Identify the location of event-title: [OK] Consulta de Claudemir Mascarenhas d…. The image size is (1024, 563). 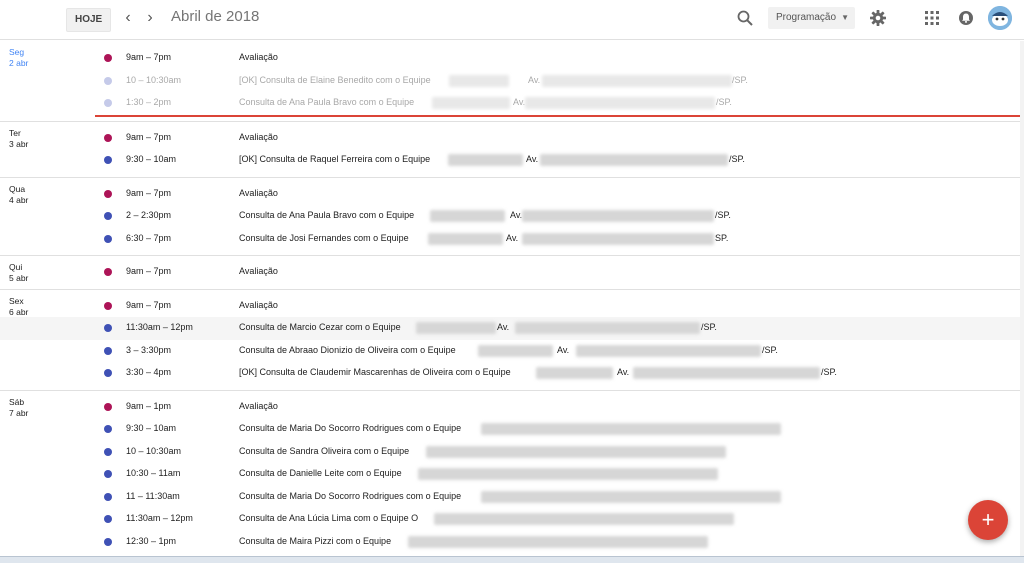
(375, 372).